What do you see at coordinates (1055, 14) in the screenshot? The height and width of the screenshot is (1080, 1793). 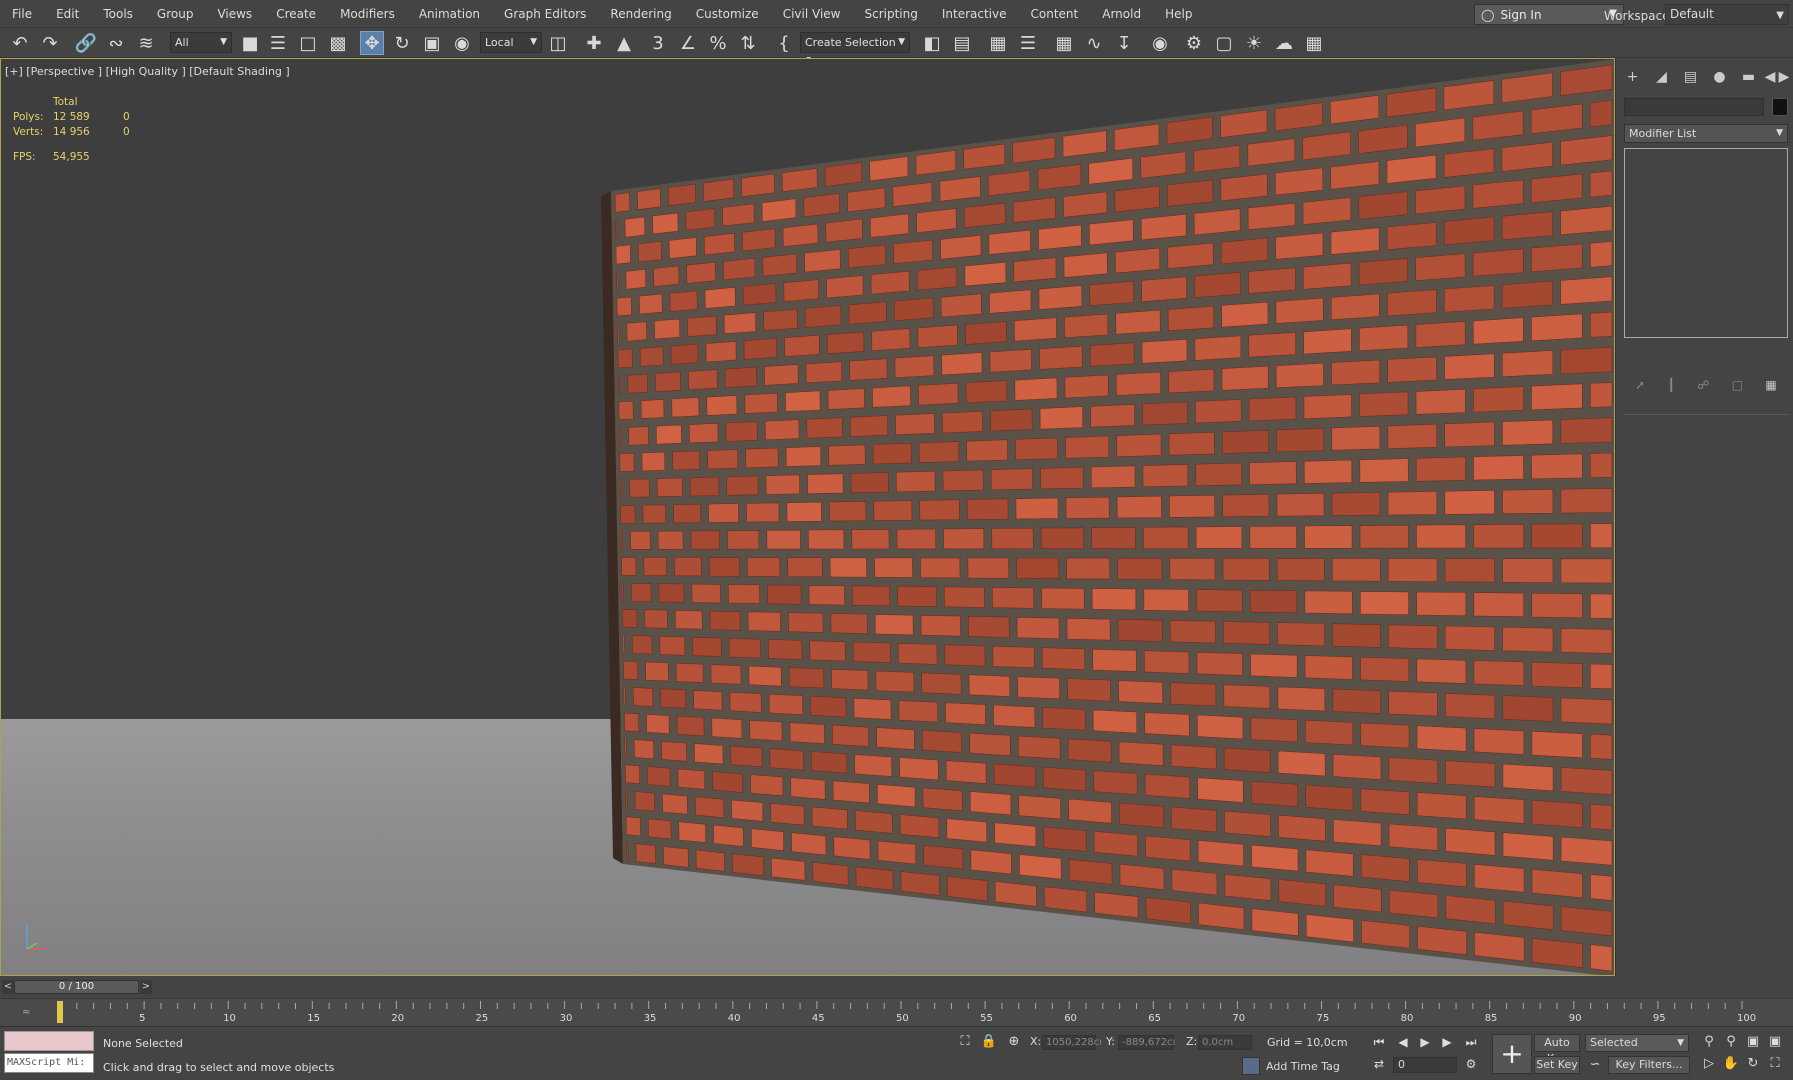 I see `menu-content: Content` at bounding box center [1055, 14].